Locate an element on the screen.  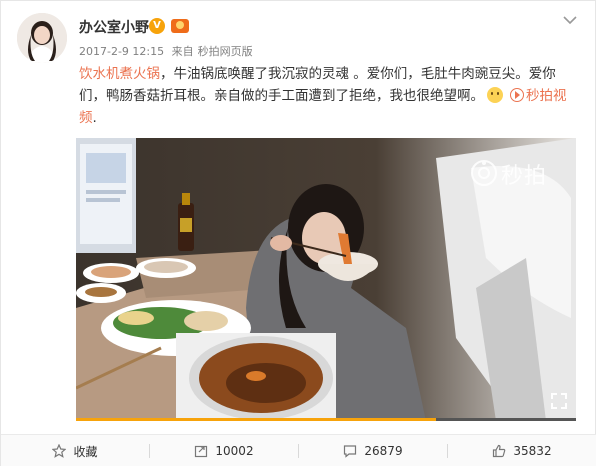
miaopai-watermark-icon is located at coordinates (484, 173).